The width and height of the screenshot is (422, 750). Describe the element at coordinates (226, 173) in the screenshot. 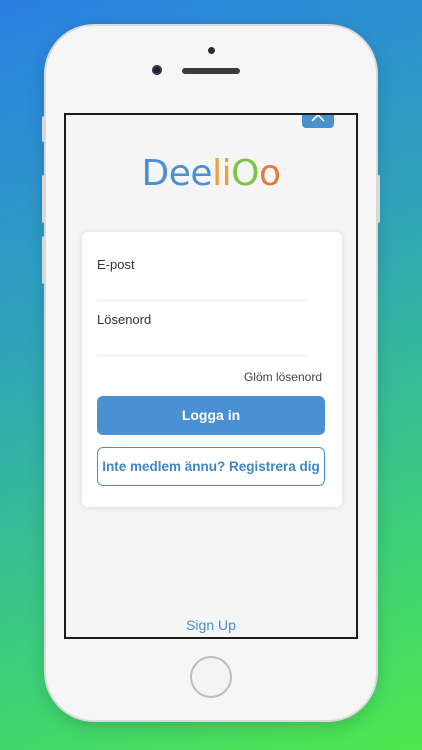

I see `logo-letter: i` at that location.